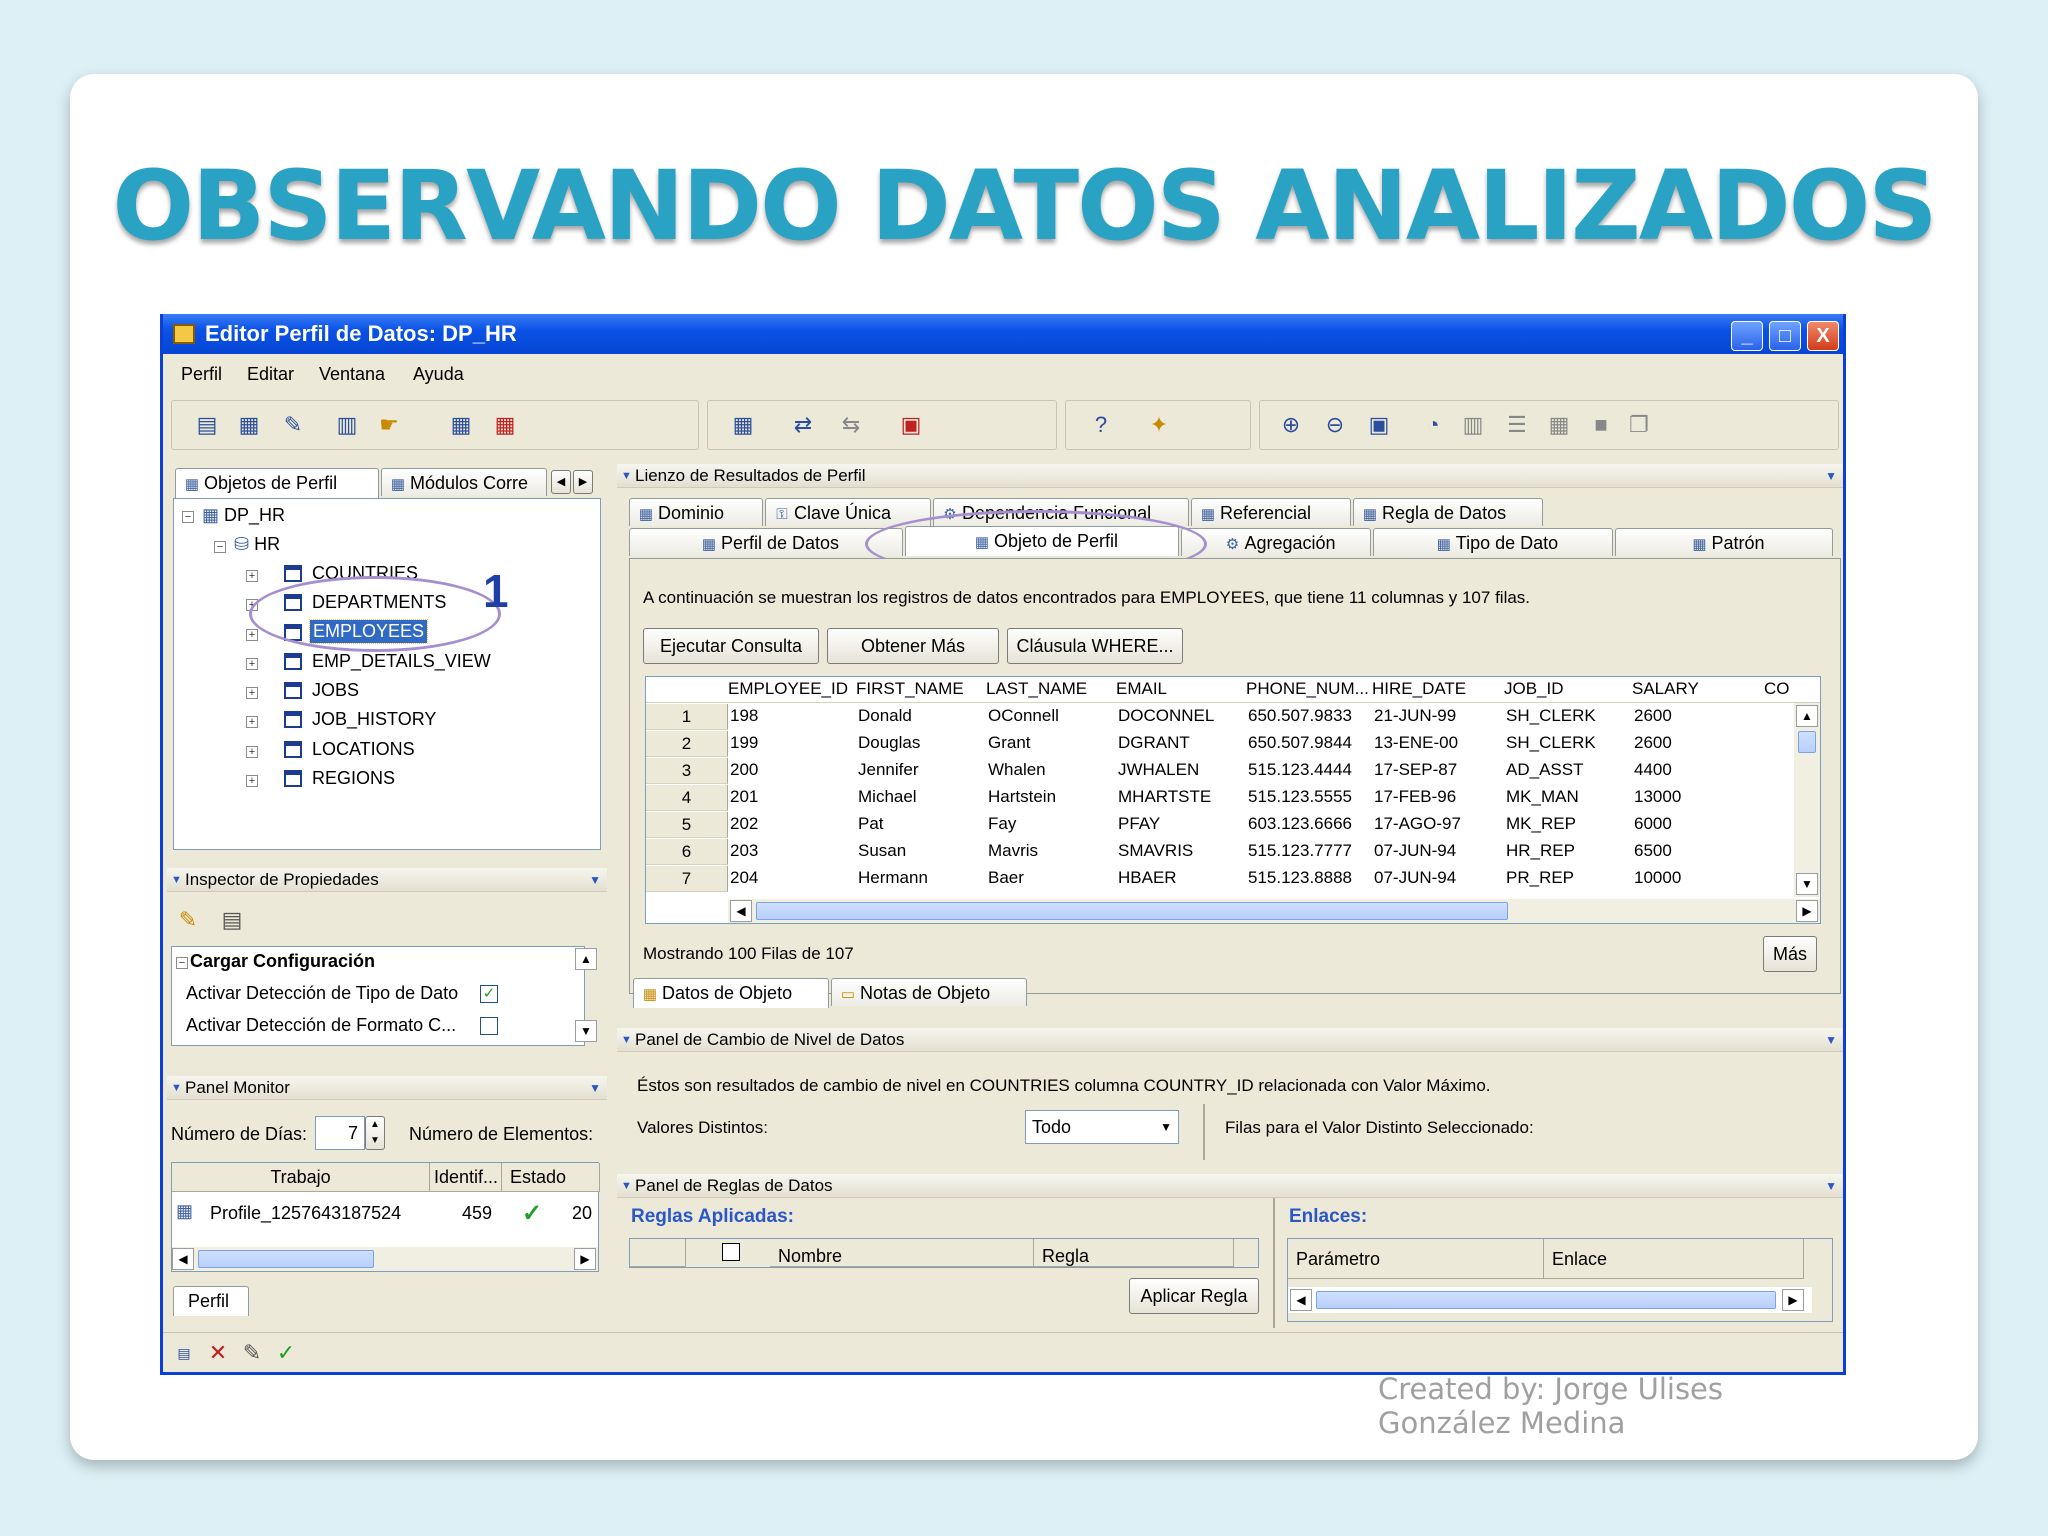 This screenshot has width=2048, height=1536. What do you see at coordinates (1665, 689) in the screenshot?
I see `grid-col-header: SALARY` at bounding box center [1665, 689].